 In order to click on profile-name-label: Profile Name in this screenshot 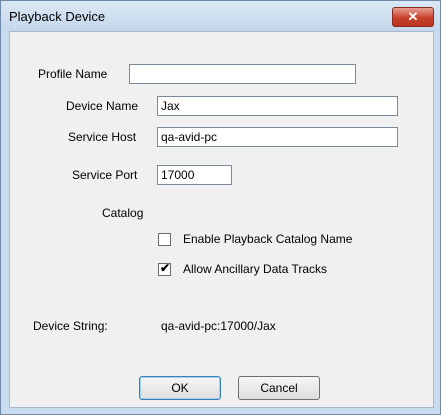, I will do `click(73, 74)`.